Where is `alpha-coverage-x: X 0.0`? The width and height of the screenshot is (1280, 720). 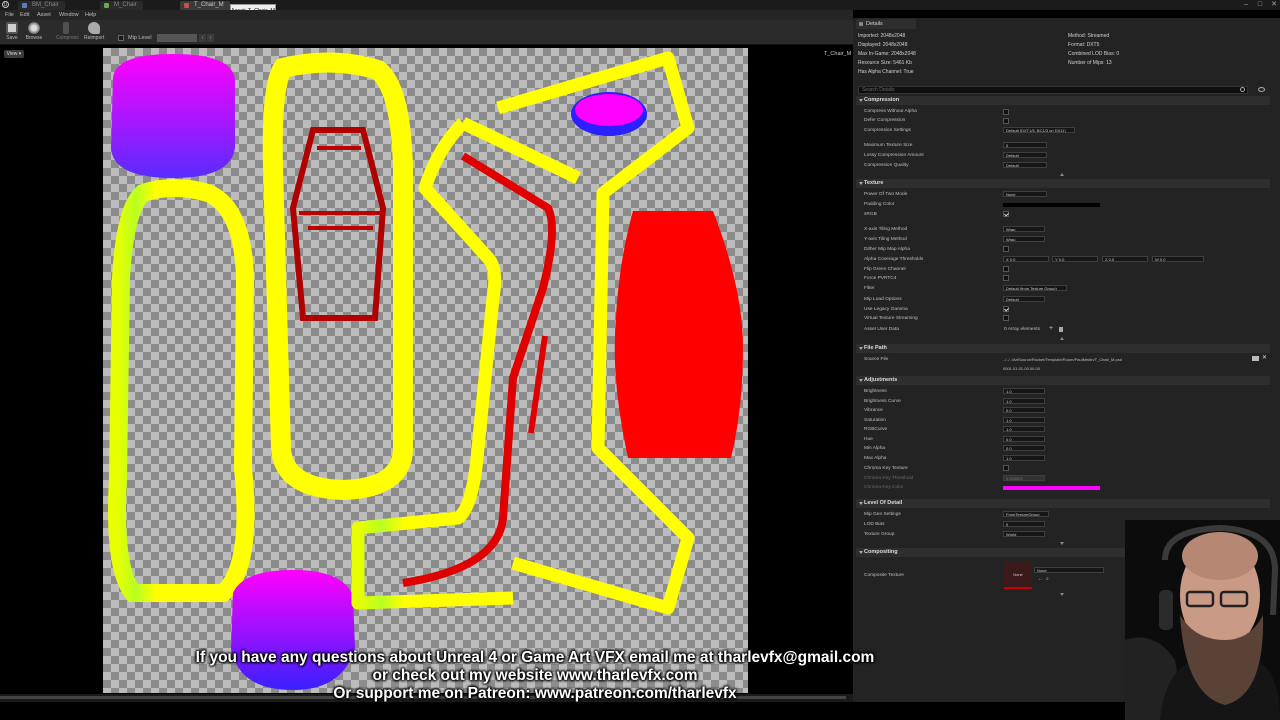
alpha-coverage-x: X 0.0 is located at coordinates (1026, 259).